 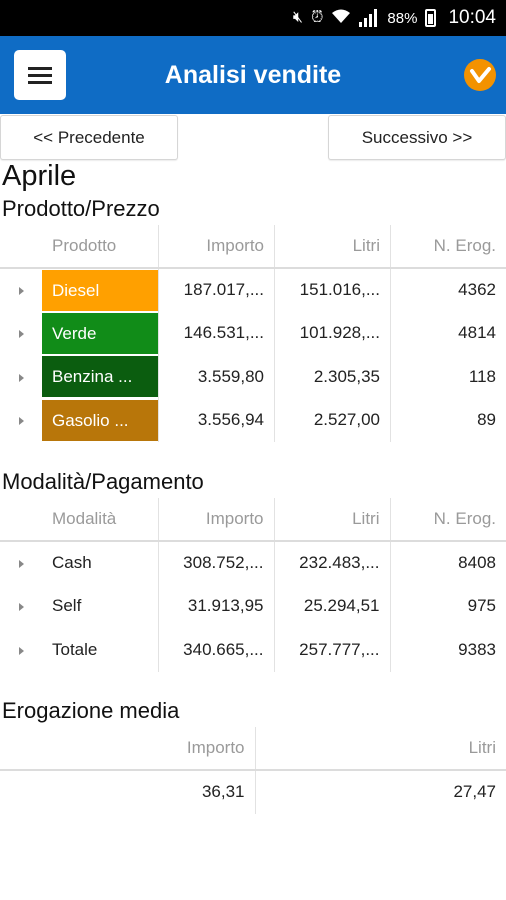 I want to click on table-row: Diesel 187.017,... 151.016,... 4362, so click(x=253, y=290).